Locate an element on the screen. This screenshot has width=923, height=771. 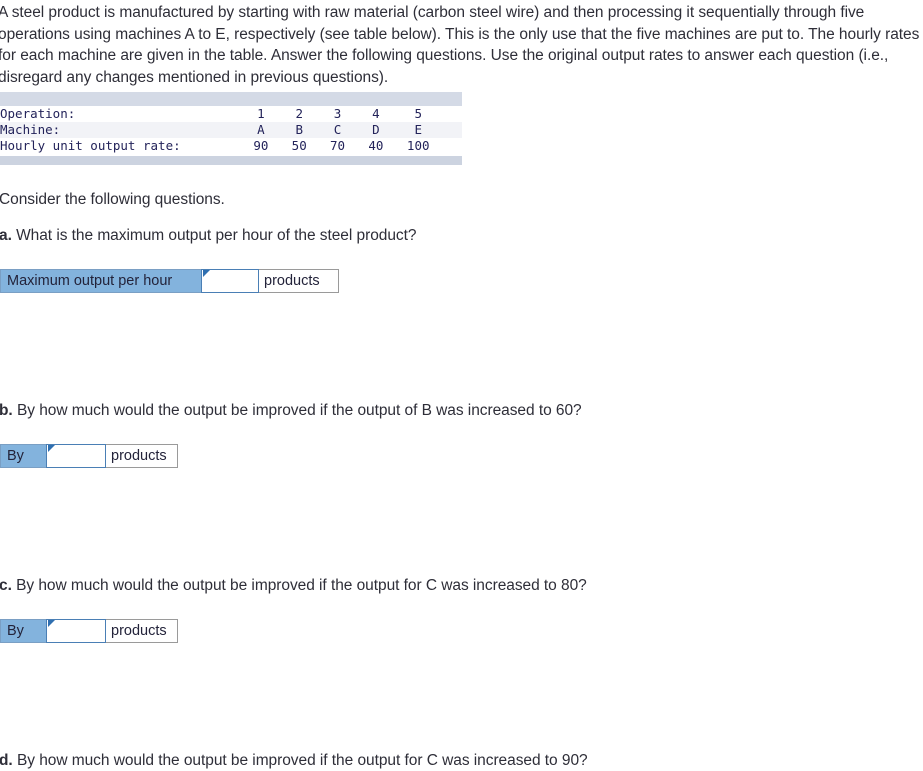
table-row: Hourly unit output rate: 90 50 70 40 100 is located at coordinates (231, 146).